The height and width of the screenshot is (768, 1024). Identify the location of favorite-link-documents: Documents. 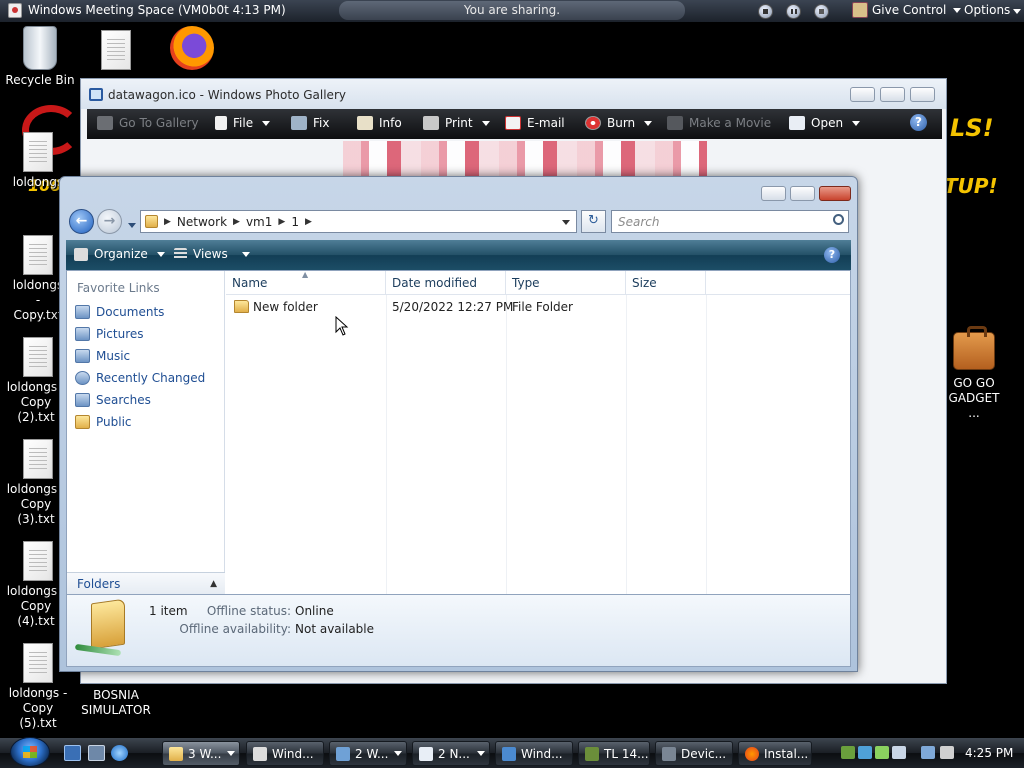
(119, 312).